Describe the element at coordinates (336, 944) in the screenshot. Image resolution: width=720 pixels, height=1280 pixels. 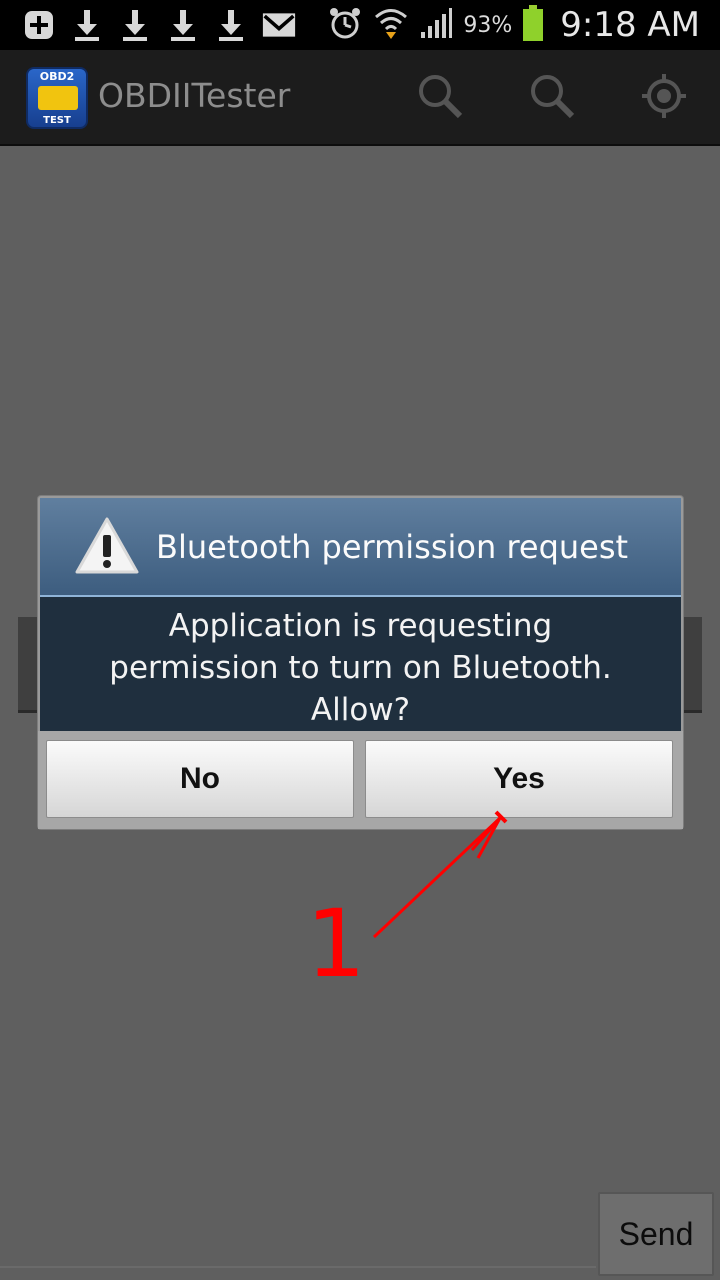
I see `annotation-step-number: 1` at that location.